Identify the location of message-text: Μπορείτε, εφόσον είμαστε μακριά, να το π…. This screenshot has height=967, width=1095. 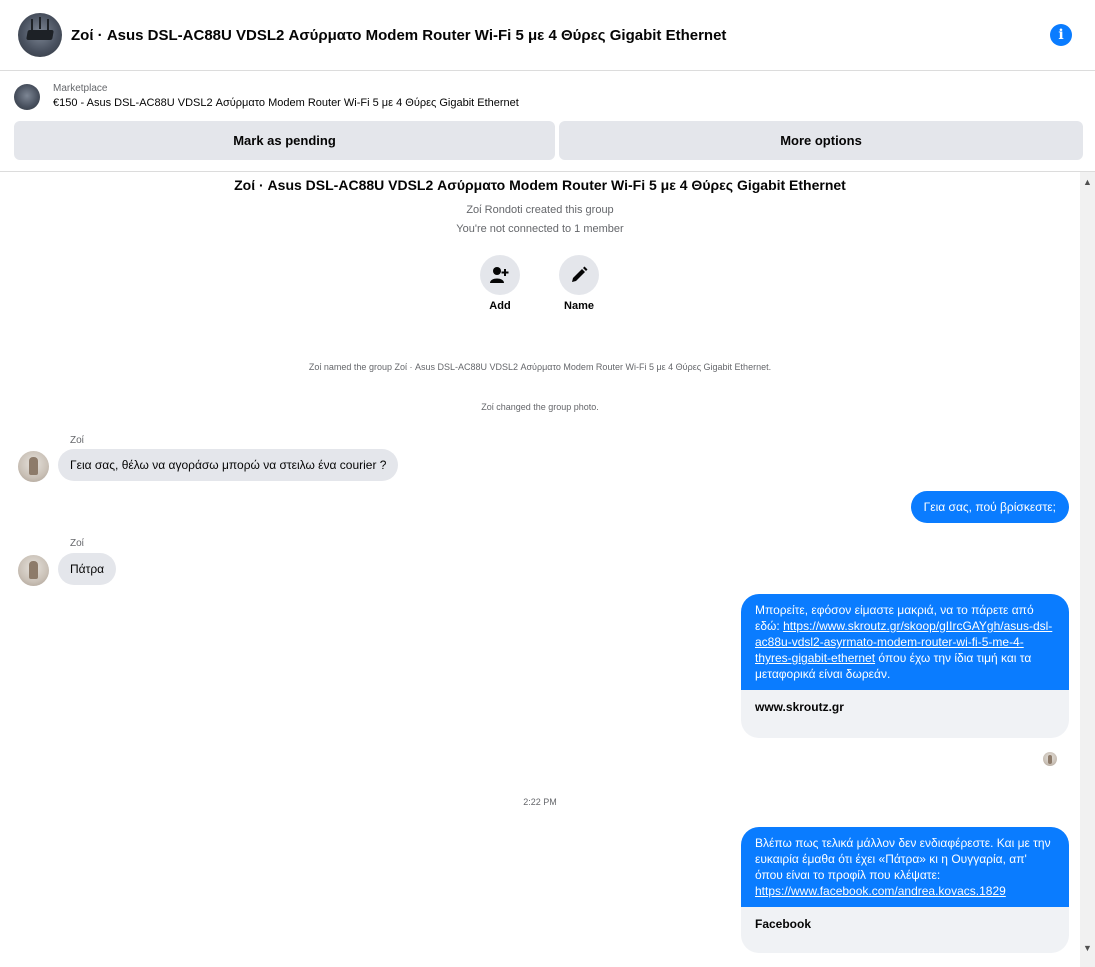
(905, 642).